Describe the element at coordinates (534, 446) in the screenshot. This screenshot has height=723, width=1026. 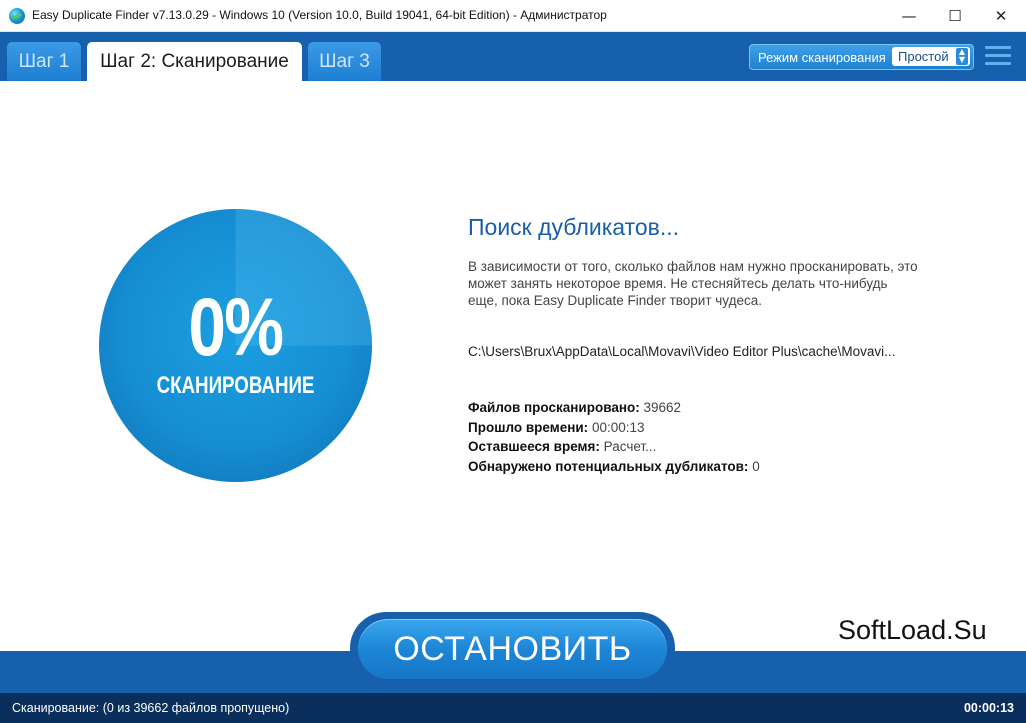
I see `stat-remaining-label: Оставшееся время:` at that location.